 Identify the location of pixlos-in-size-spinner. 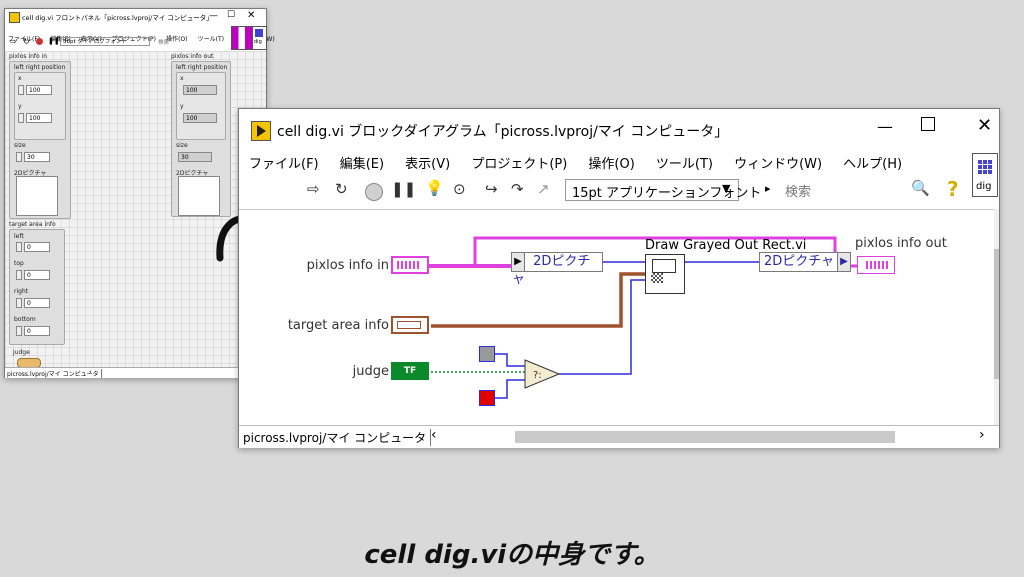
(19, 157).